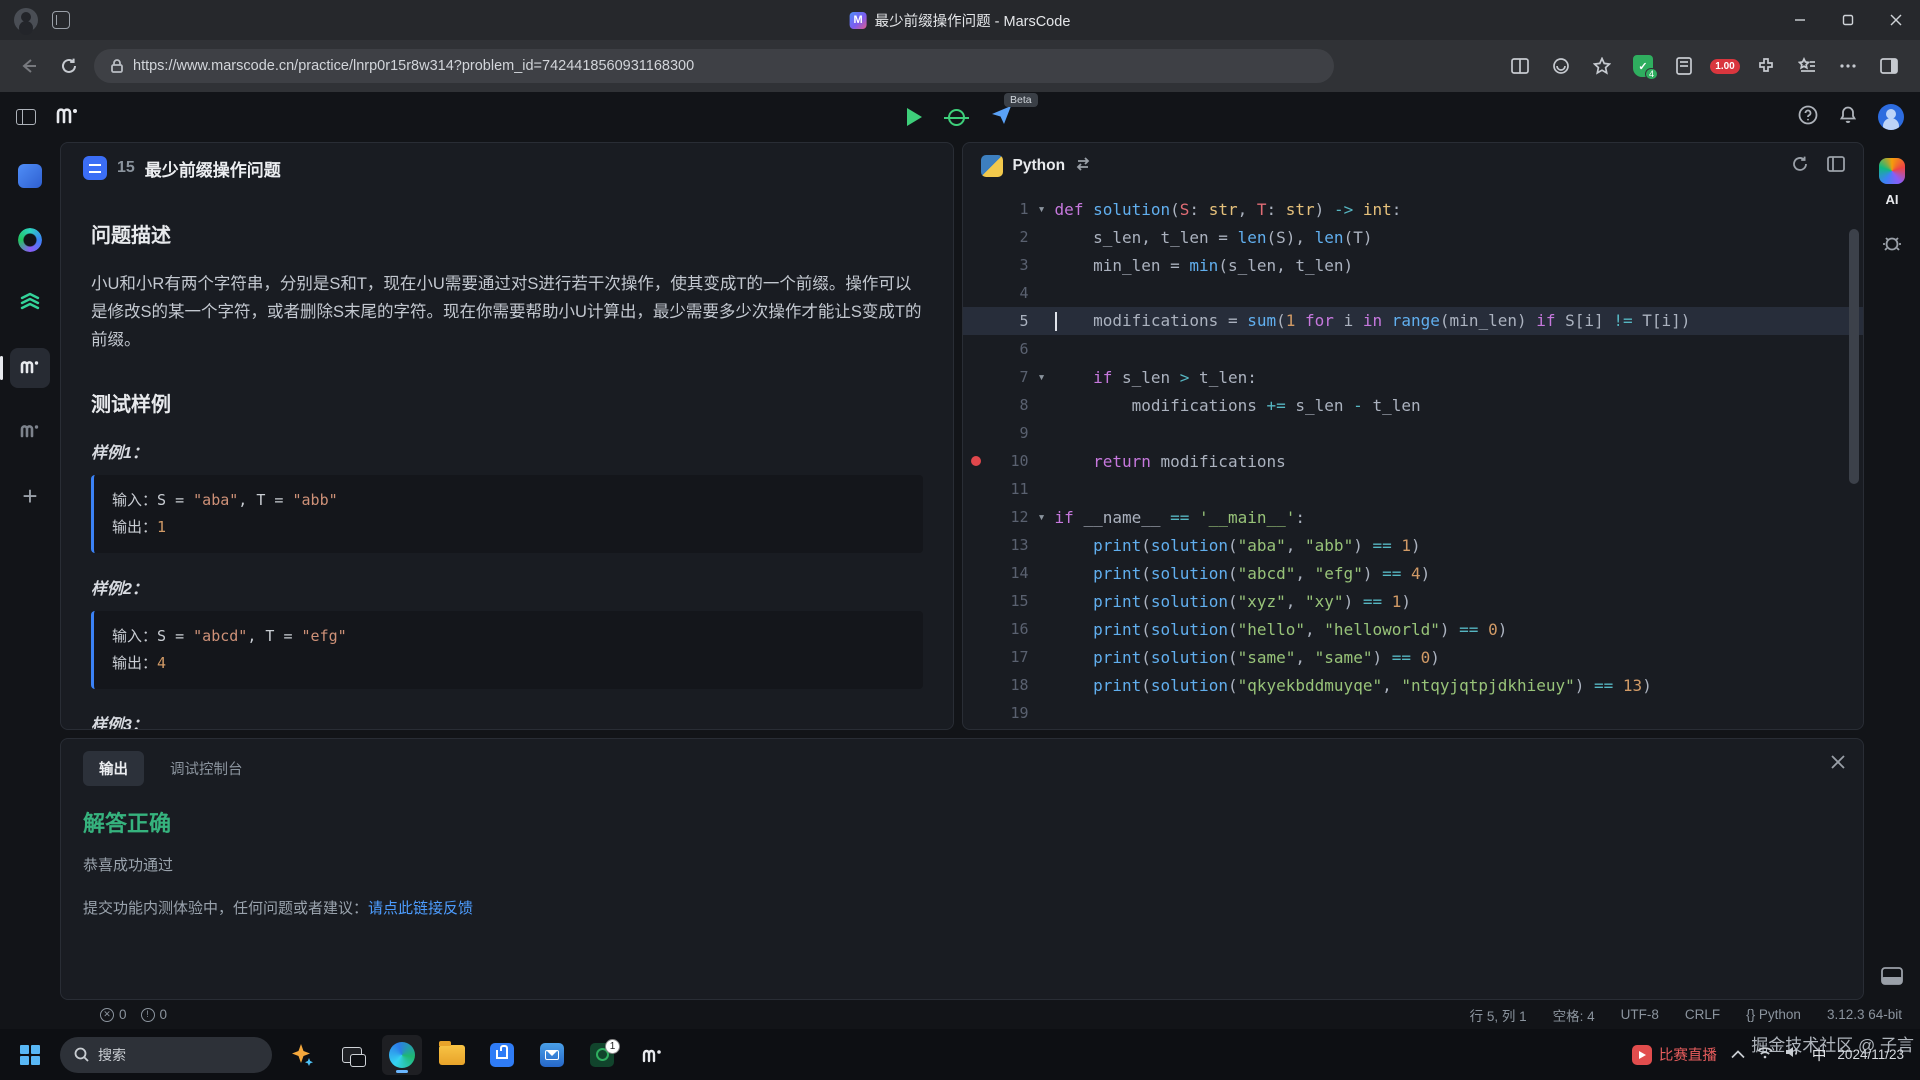 The image size is (1920, 1080). Describe the element at coordinates (1014, 111) in the screenshot. I see `submit-button: Beta` at that location.